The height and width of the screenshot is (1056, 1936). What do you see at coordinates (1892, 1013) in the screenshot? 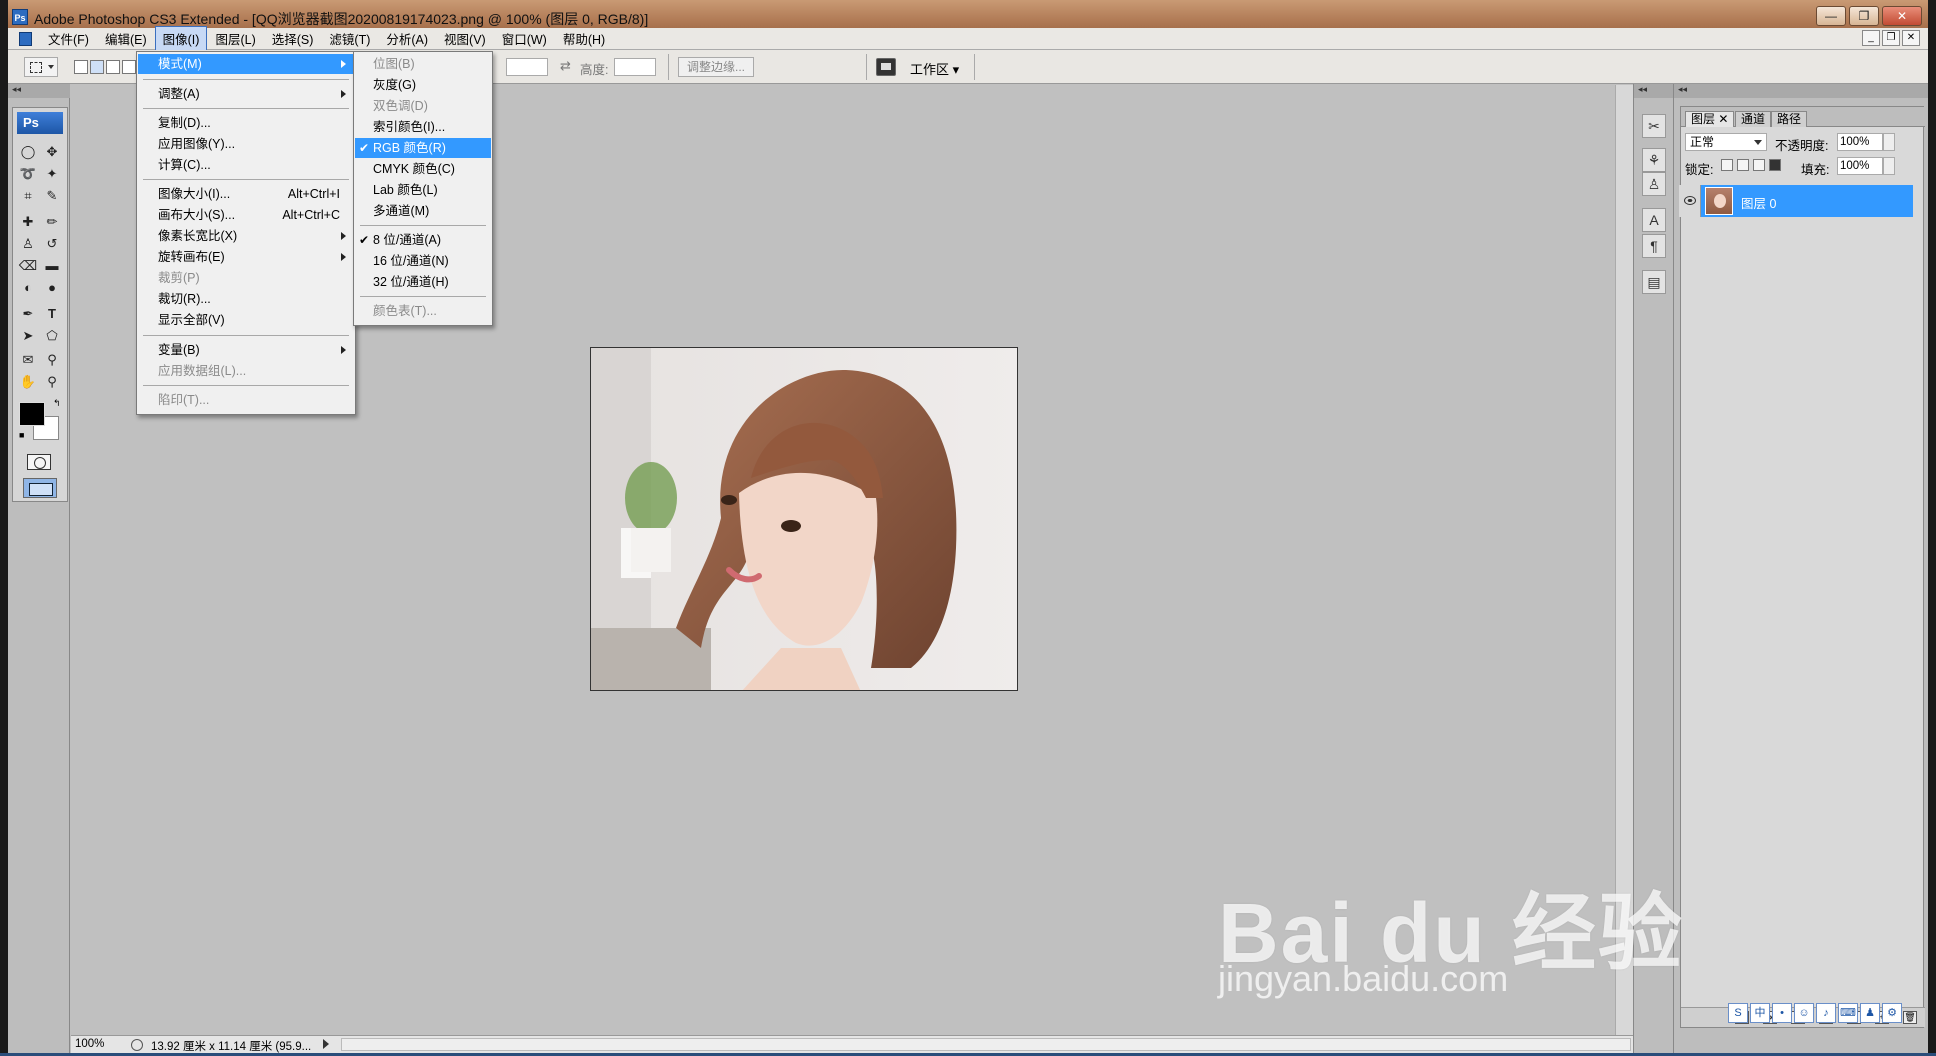
I see `ime-settings-icon: ⚙` at bounding box center [1892, 1013].